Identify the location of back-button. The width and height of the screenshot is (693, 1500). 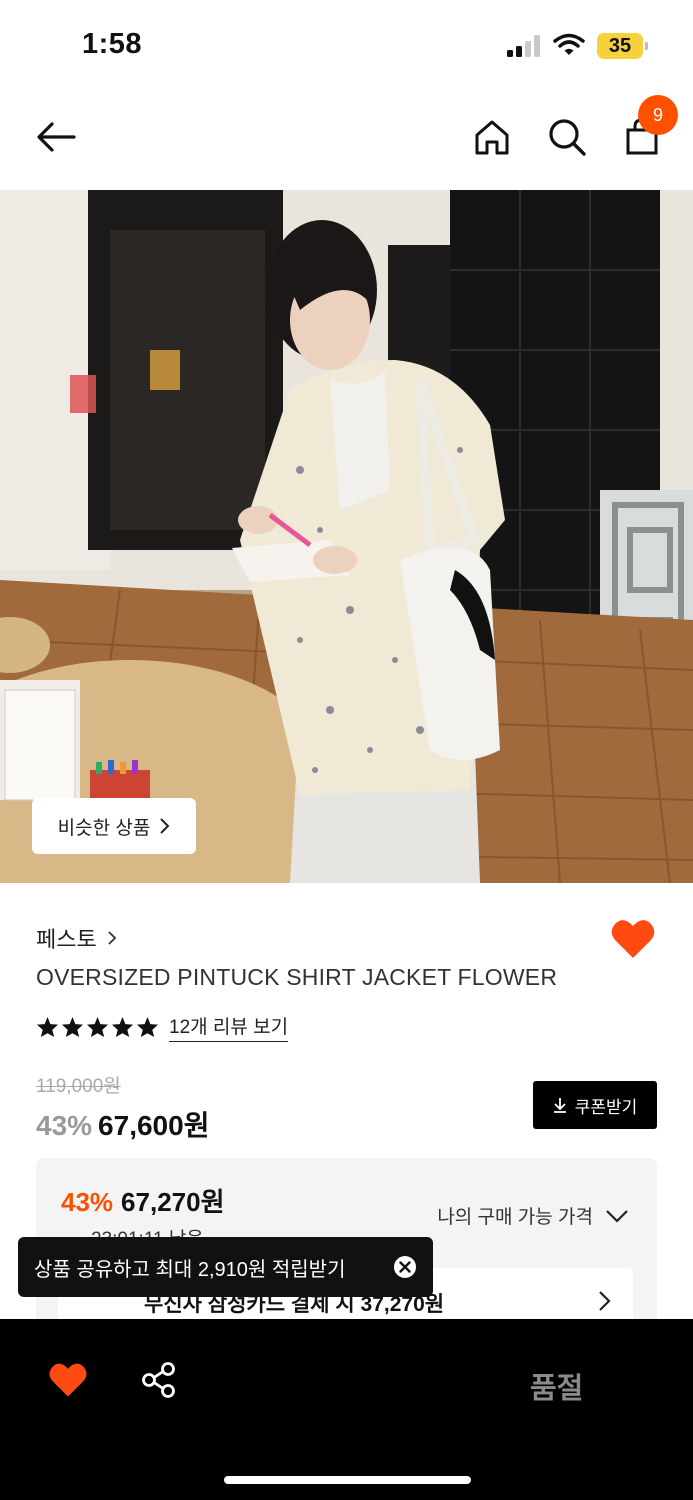
(56, 137).